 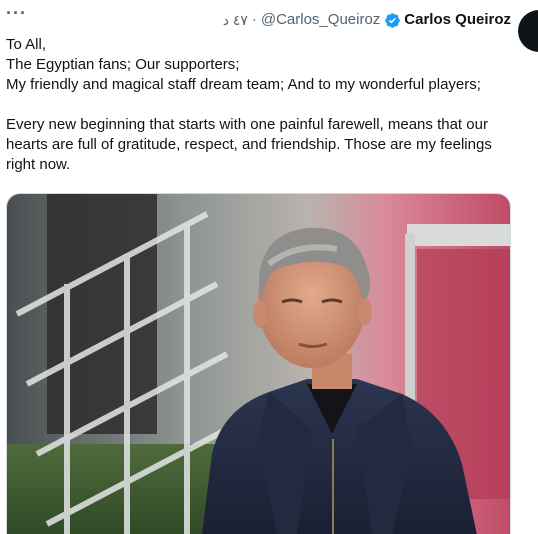 I want to click on display-name: Carlos Queiroz, so click(x=457, y=20).